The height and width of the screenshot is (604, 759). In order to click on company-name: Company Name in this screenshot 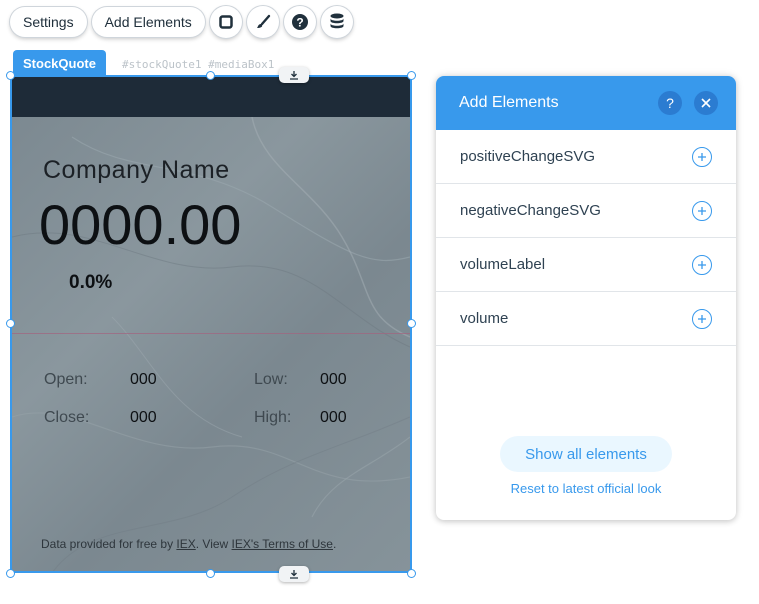, I will do `click(136, 170)`.